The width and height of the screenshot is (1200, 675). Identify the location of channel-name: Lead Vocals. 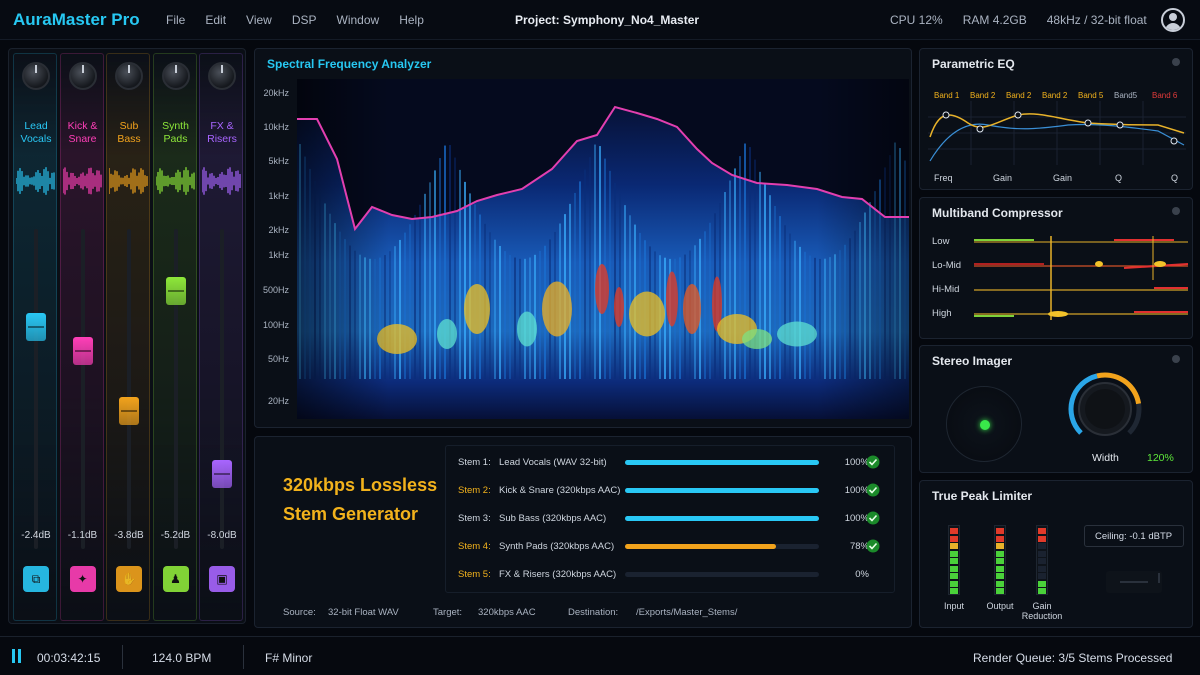
(36, 132).